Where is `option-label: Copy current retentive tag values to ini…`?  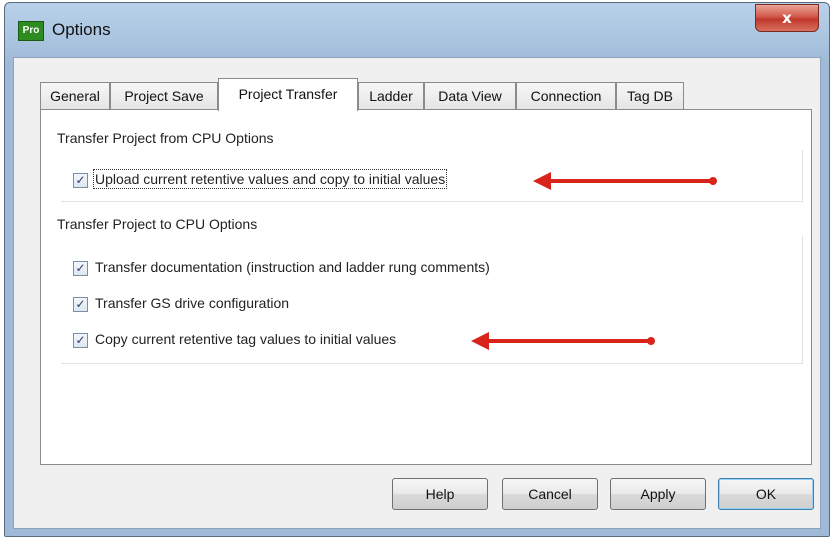 option-label: Copy current retentive tag values to ini… is located at coordinates (246, 339).